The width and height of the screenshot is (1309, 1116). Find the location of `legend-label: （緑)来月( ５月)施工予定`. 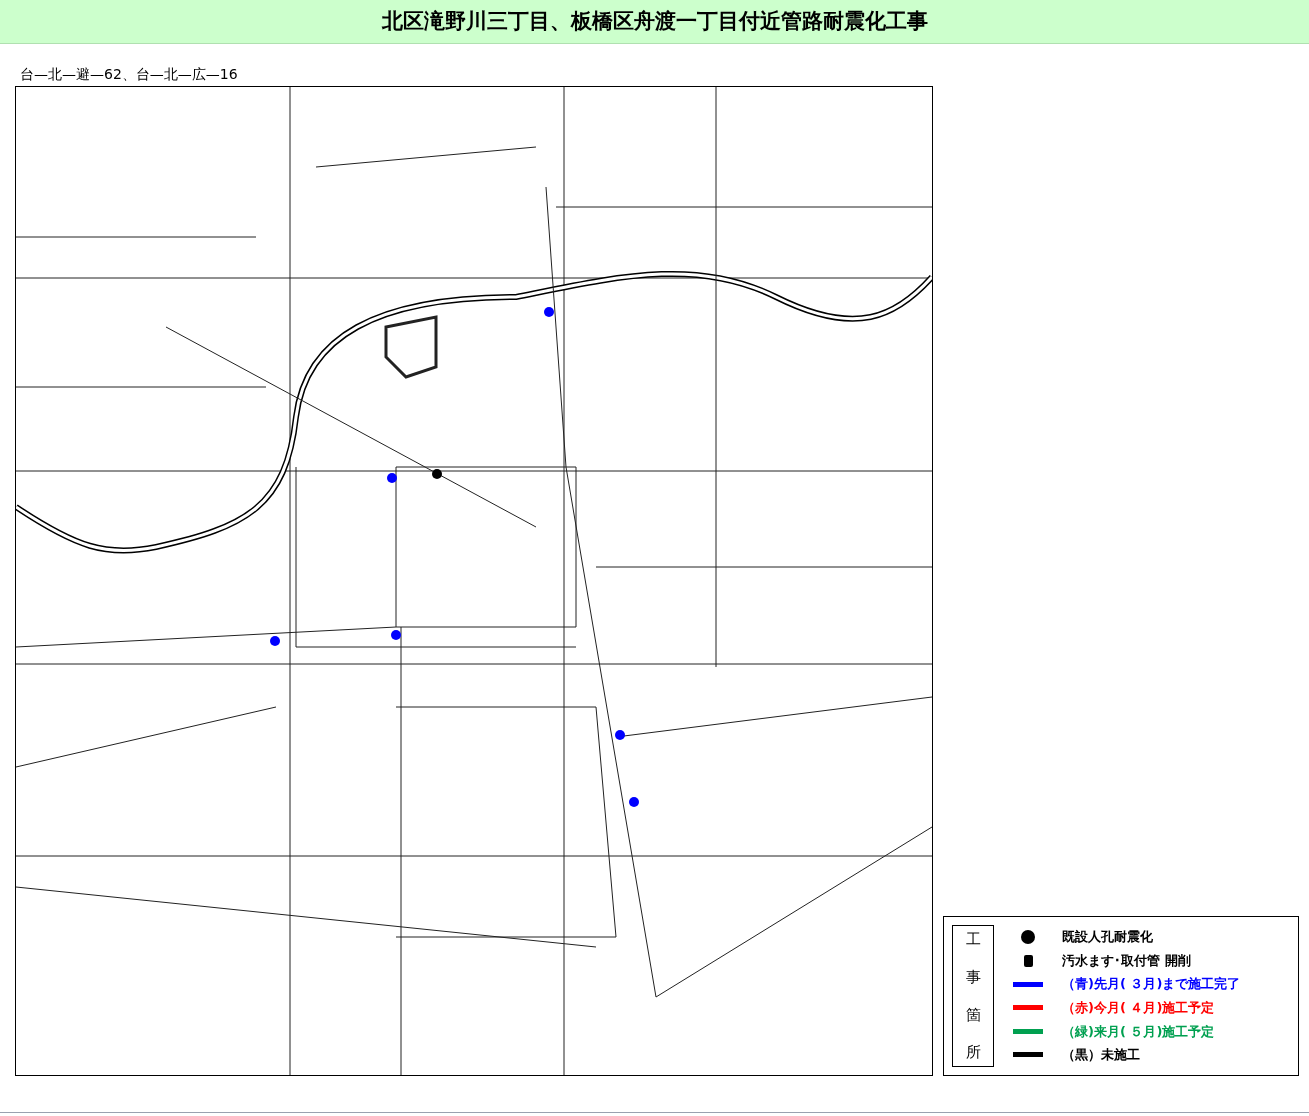

legend-label: （緑)来月( ５月)施工予定 is located at coordinates (1138, 1031).